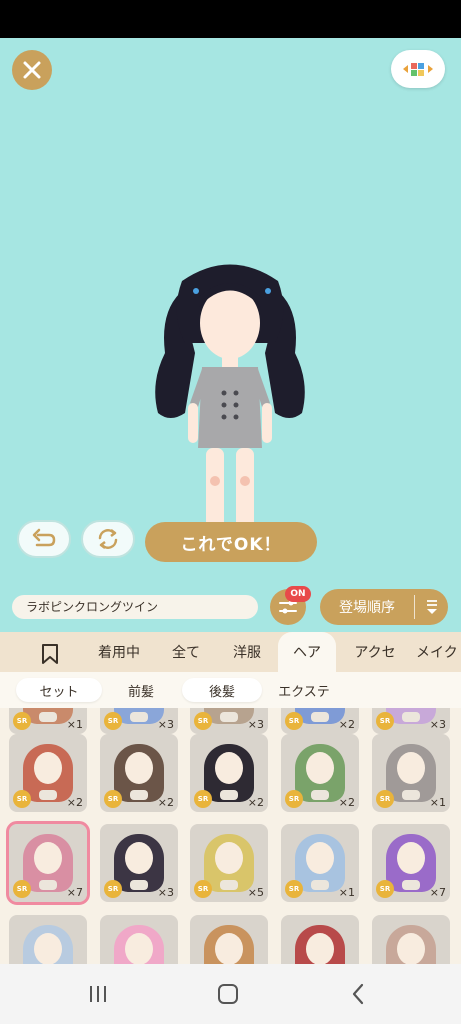  What do you see at coordinates (186, 652) in the screenshot?
I see `tab-all: 全て` at bounding box center [186, 652].